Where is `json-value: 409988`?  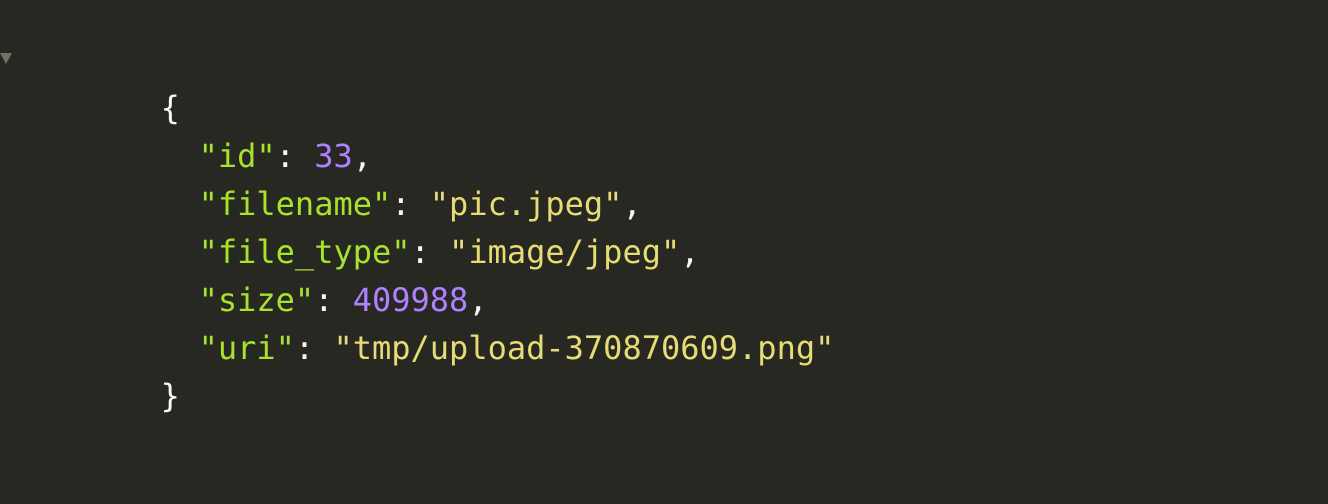 json-value: 409988 is located at coordinates (410, 300).